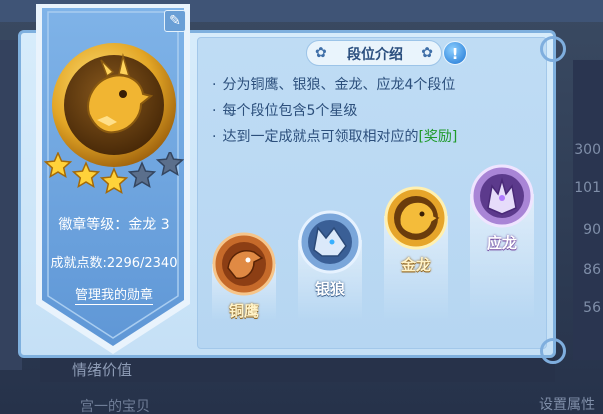 The width and height of the screenshot is (603, 414). I want to click on tier-label: 铜鹰, so click(243, 311).